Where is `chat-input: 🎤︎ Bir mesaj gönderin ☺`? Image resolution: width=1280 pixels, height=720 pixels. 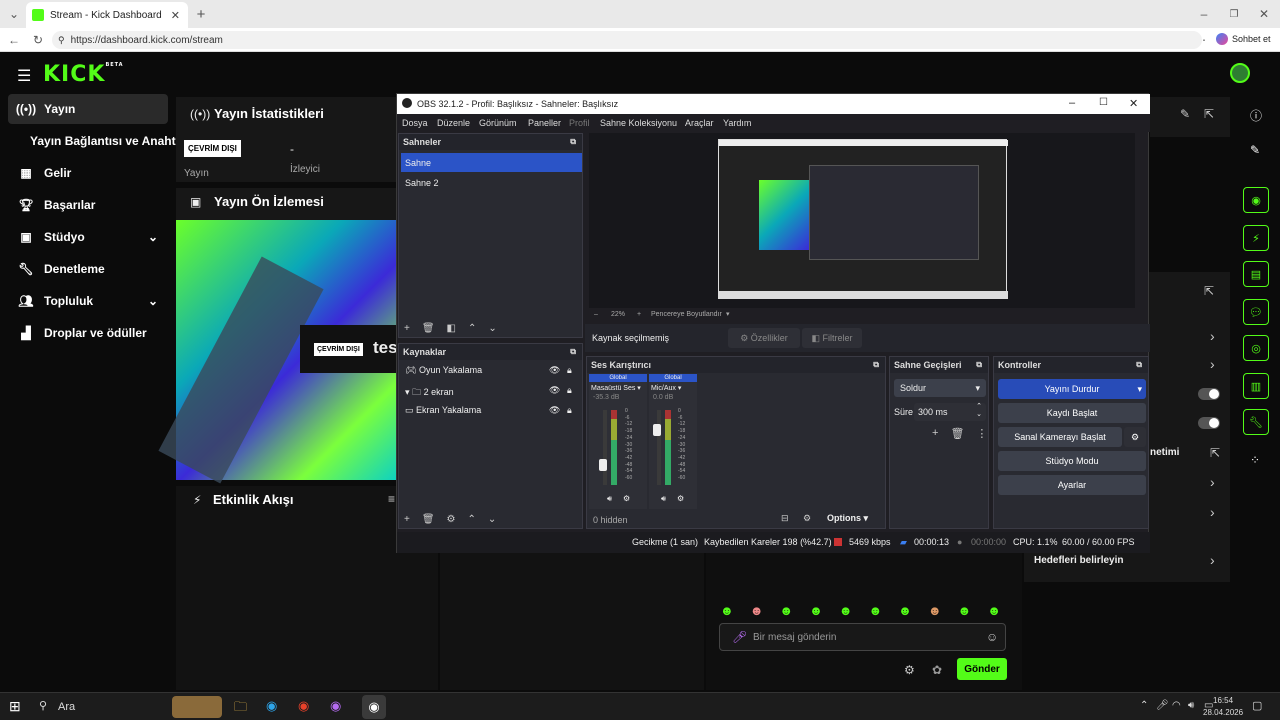
chat-input: 🎤︎ Bir mesaj gönderin ☺ is located at coordinates (862, 637).